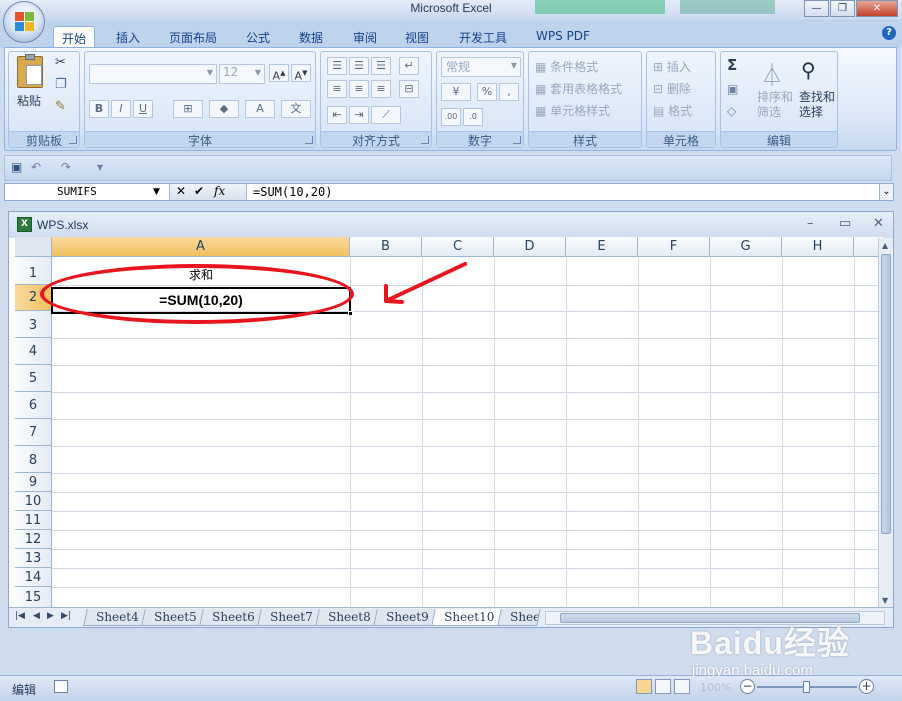 The image size is (902, 701). Describe the element at coordinates (770, 643) in the screenshot. I see `watermark-brand: Baidu经验` at that location.